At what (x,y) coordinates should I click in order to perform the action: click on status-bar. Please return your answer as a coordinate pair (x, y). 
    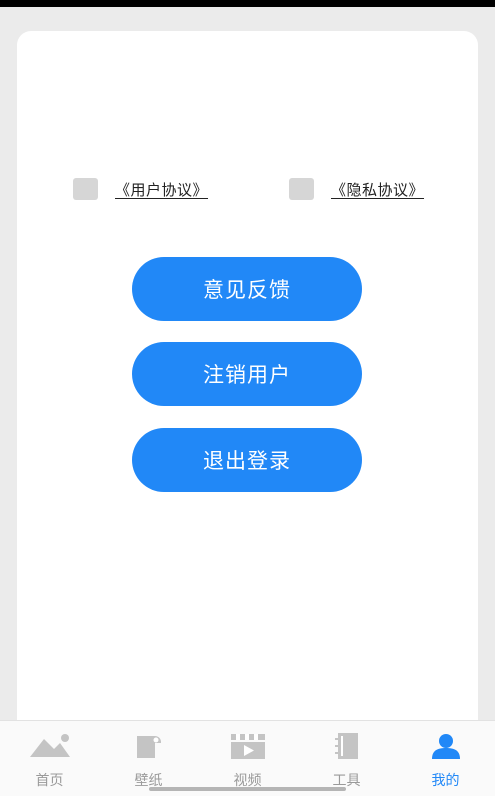
    Looking at the image, I should click on (247, 3).